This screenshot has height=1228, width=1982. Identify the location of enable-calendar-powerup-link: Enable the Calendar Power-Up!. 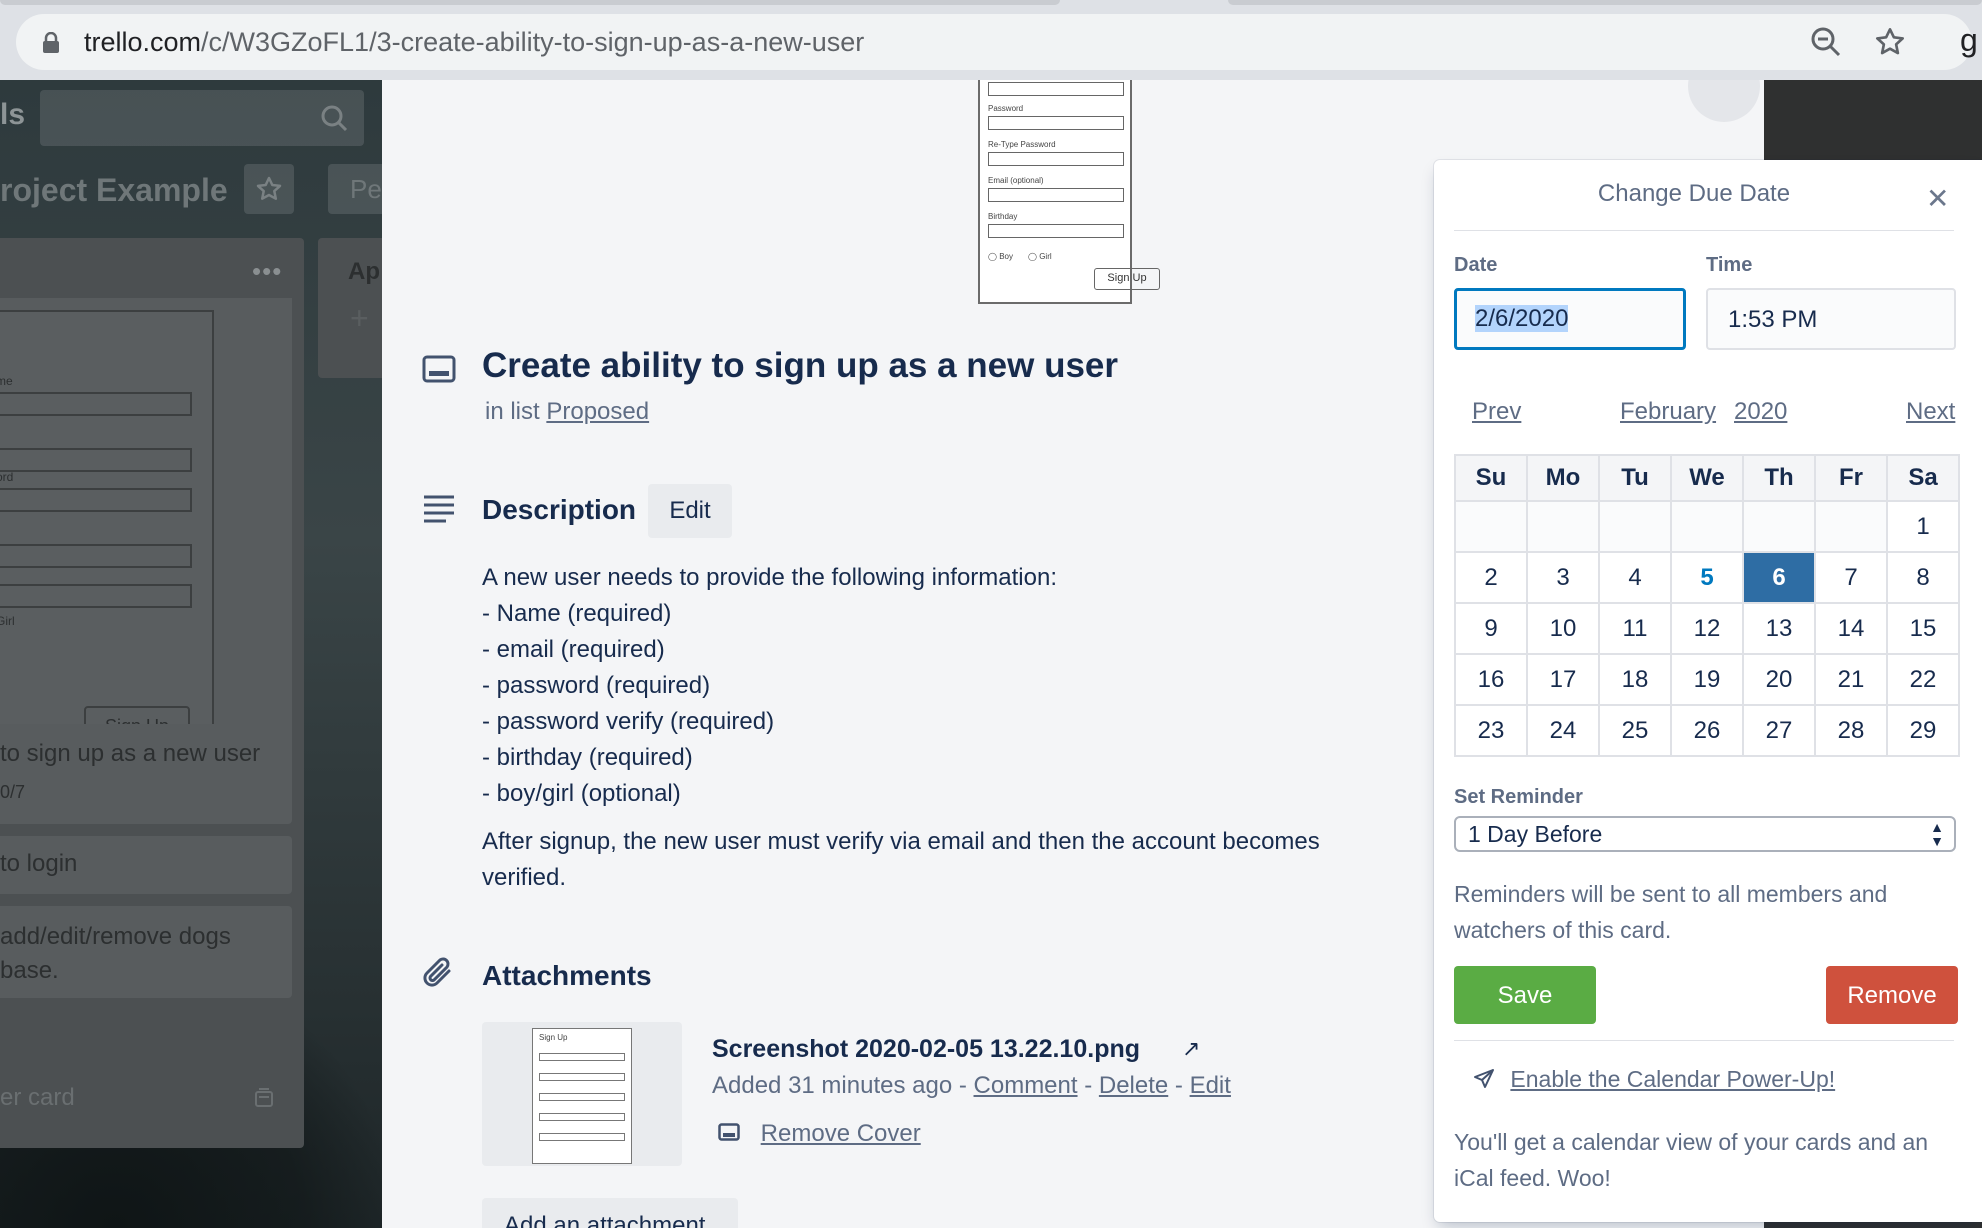
(1672, 1079).